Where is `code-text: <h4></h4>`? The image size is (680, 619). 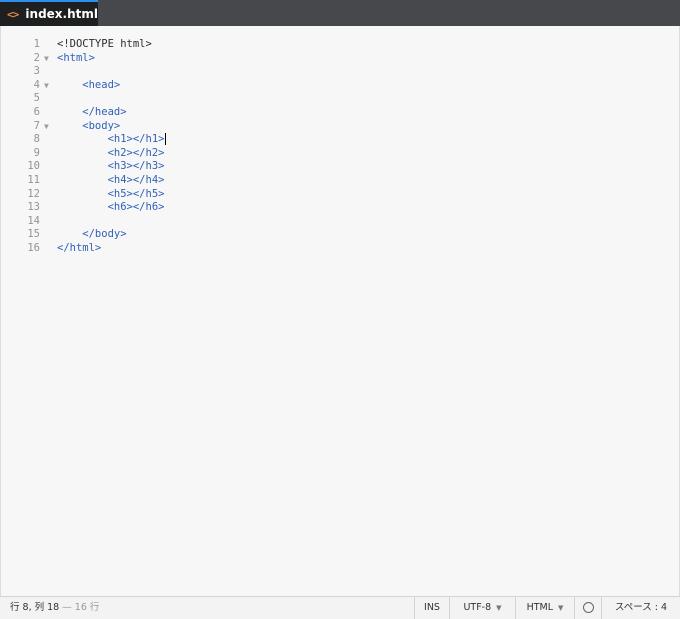 code-text: <h4></h4> is located at coordinates (111, 179).